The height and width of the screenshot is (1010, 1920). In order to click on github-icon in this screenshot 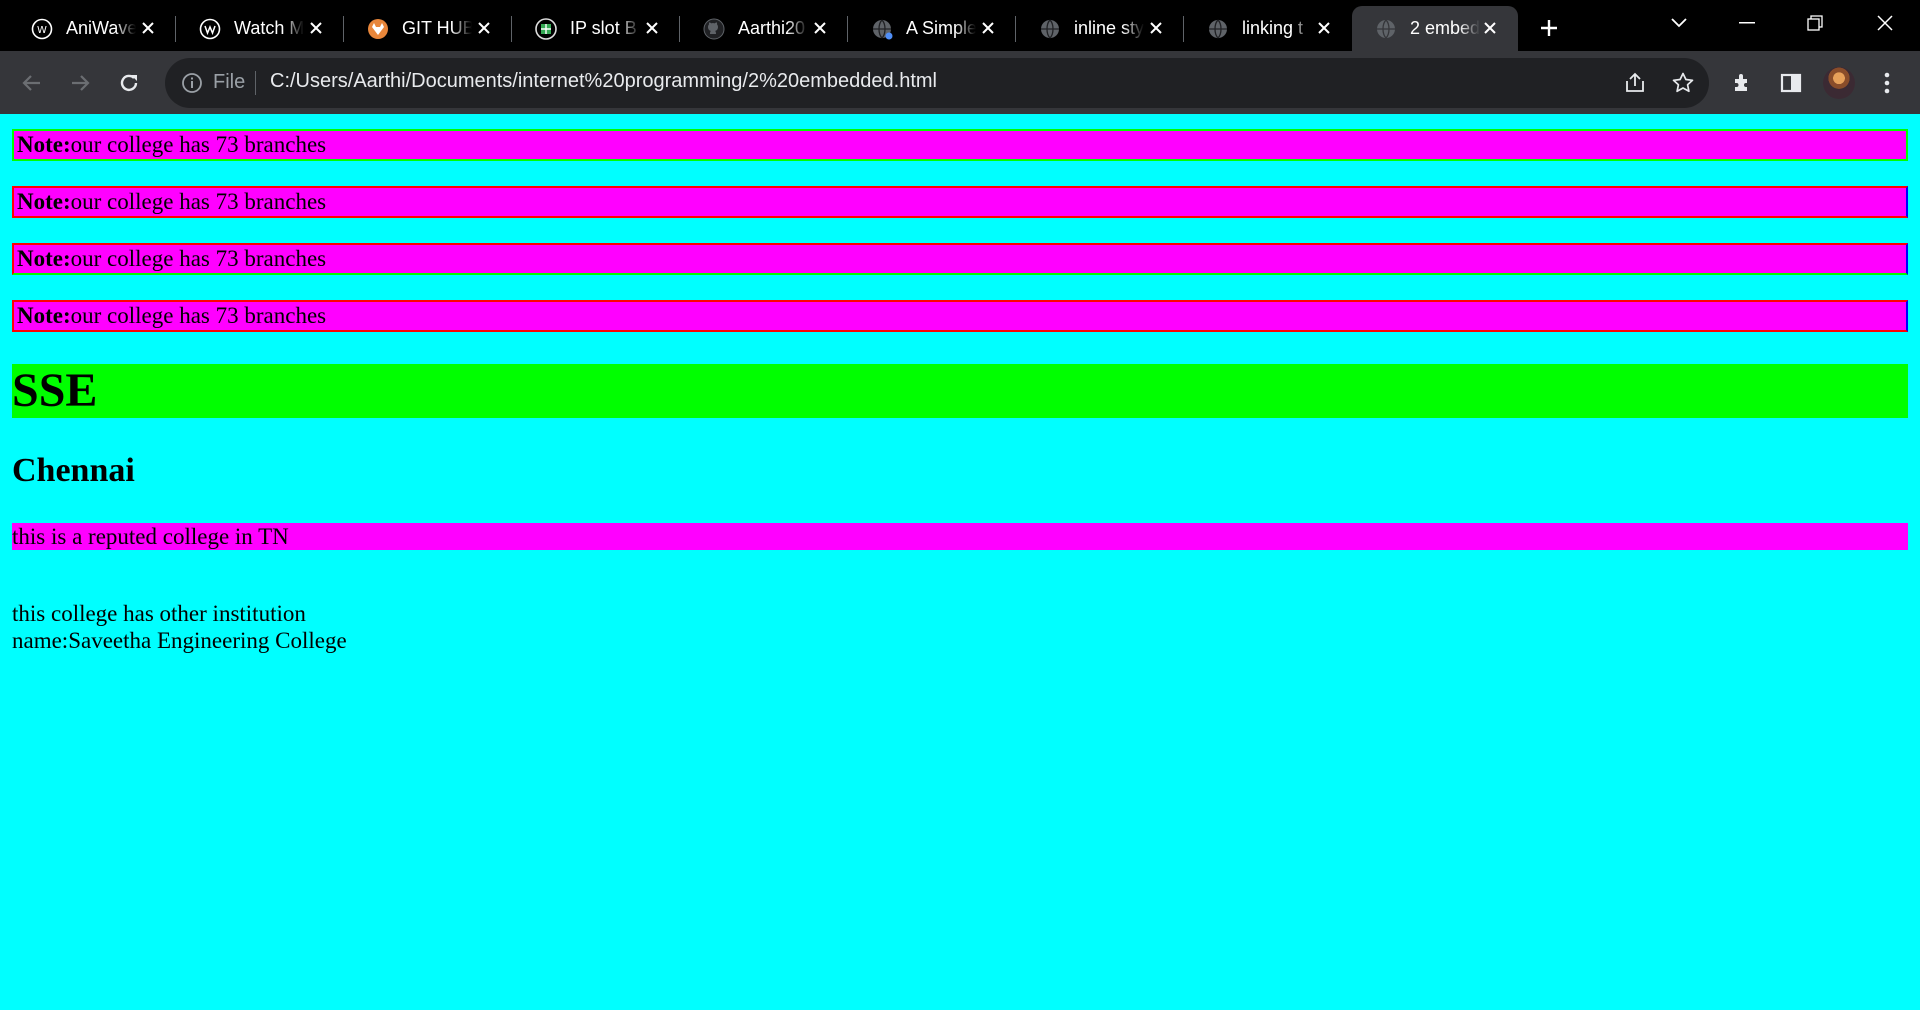, I will do `click(714, 29)`.